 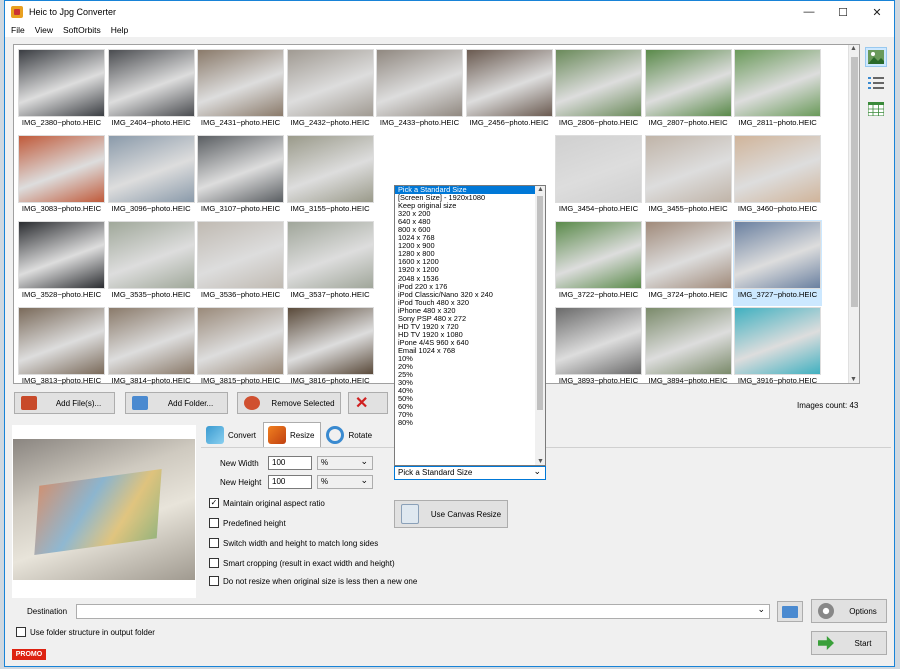 I want to click on dropdown-option: 80%, so click(x=470, y=423).